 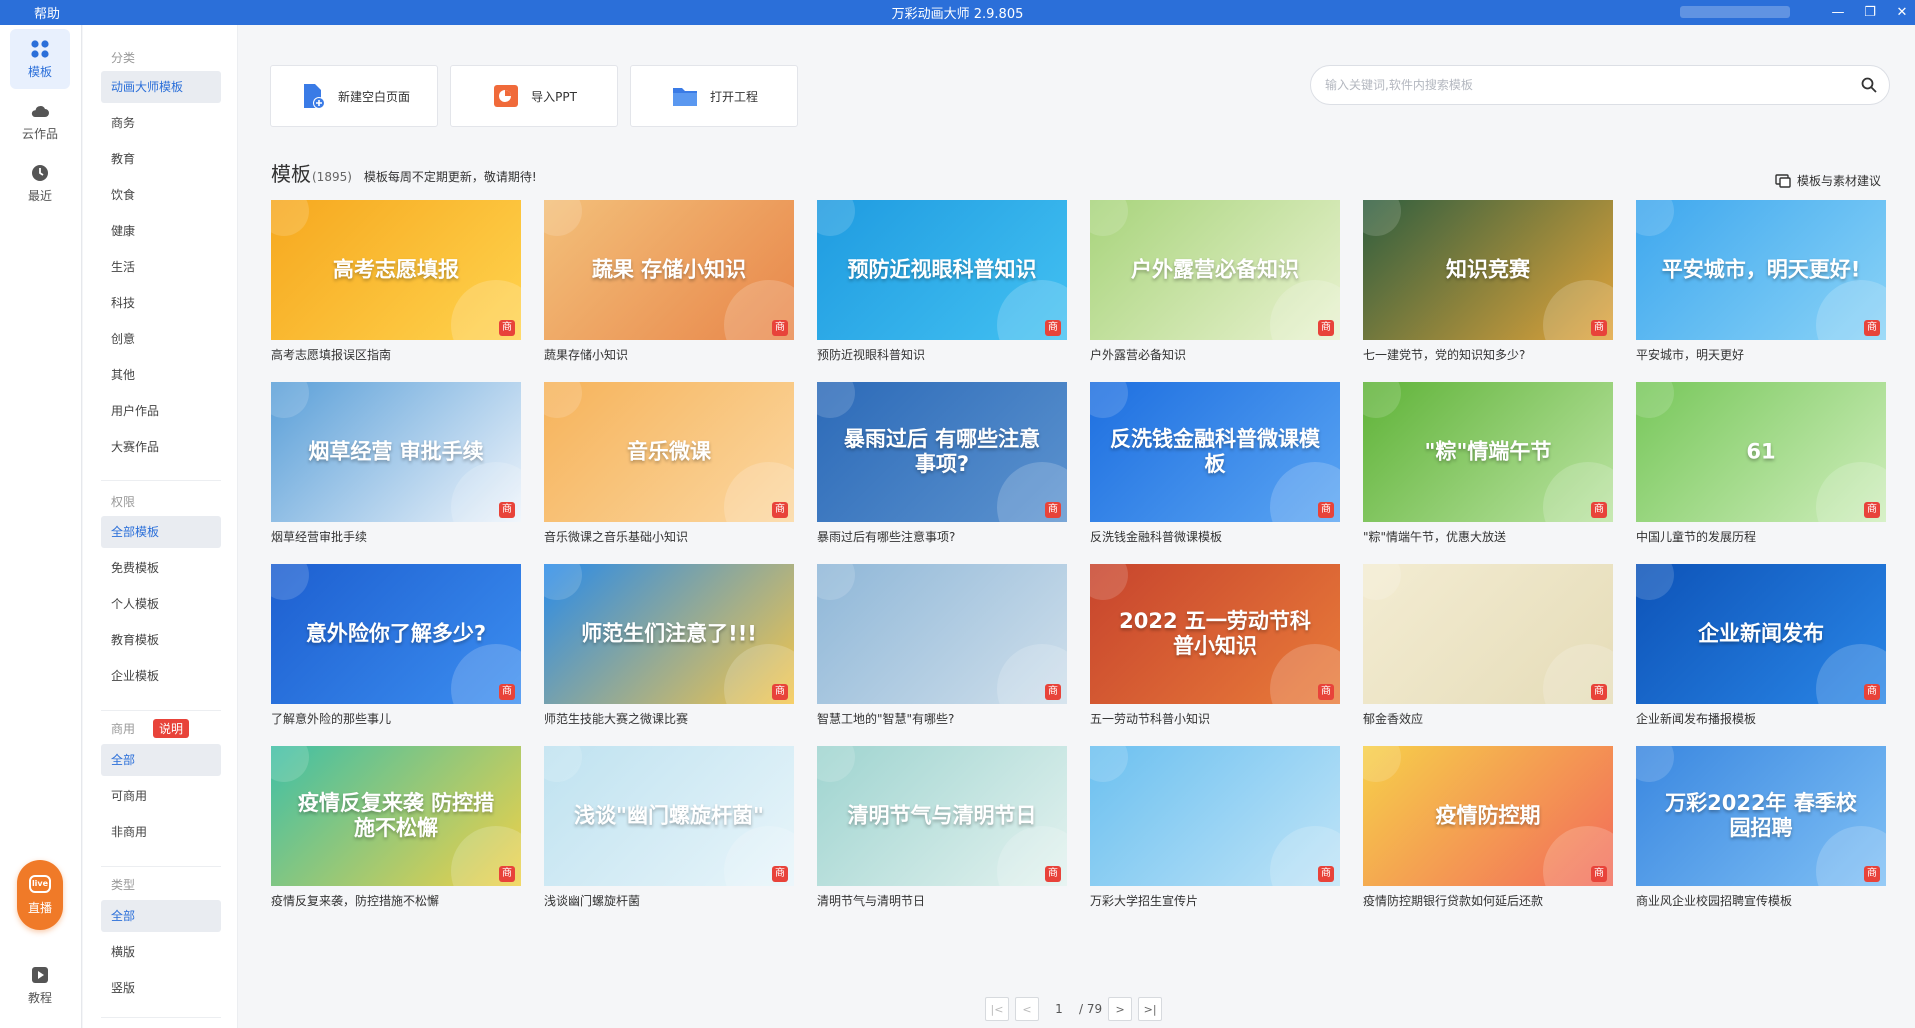 I want to click on template-name: 预防近视眼科普知识, so click(x=942, y=354).